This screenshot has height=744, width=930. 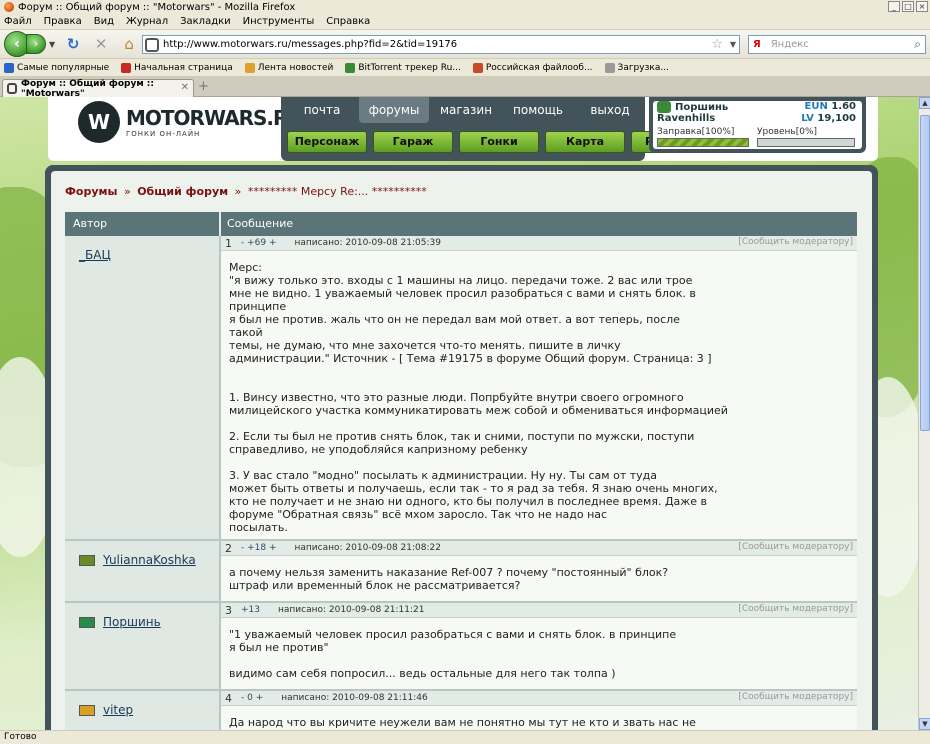 What do you see at coordinates (98, 89) in the screenshot?
I see `tab-forum: Форум :: Общий форум :: "Motorwars" ✕` at bounding box center [98, 89].